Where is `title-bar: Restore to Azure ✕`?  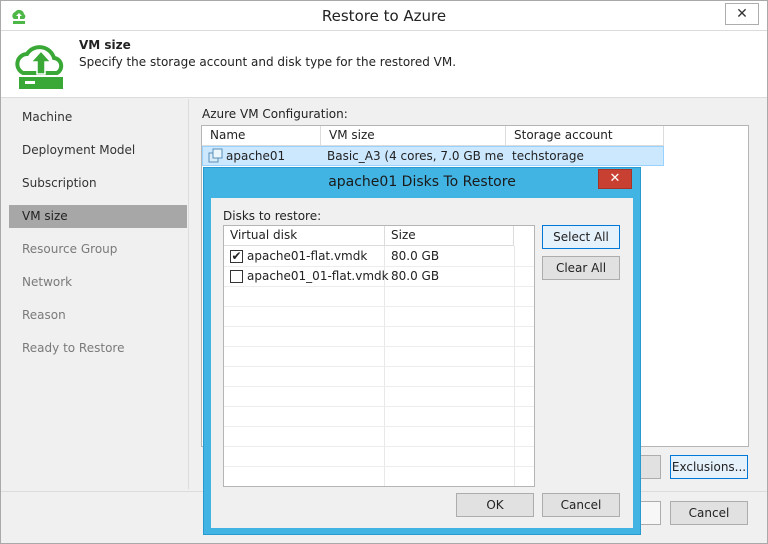 title-bar: Restore to Azure ✕ is located at coordinates (384, 16).